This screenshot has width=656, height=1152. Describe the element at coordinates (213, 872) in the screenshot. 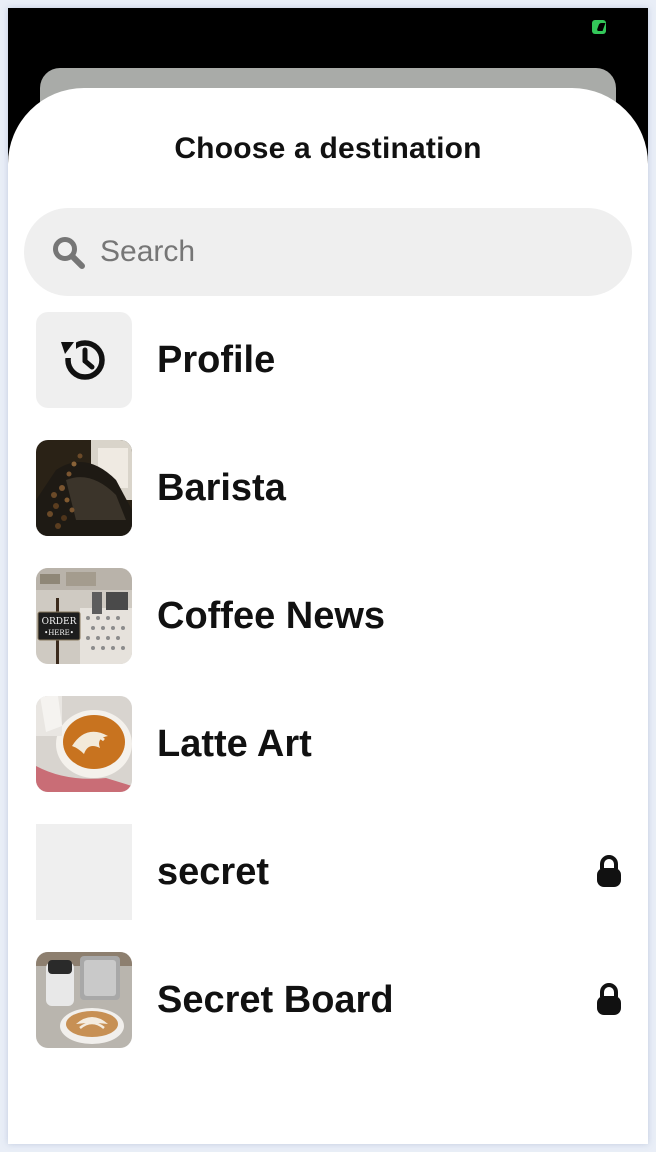

I see `board-name: secret` at that location.